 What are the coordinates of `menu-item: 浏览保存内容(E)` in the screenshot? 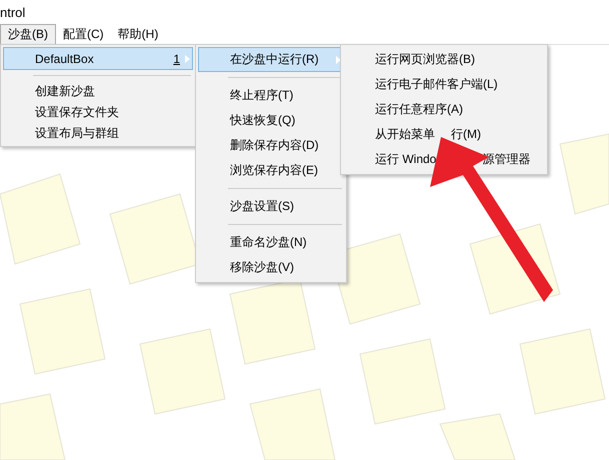 It's located at (271, 170).